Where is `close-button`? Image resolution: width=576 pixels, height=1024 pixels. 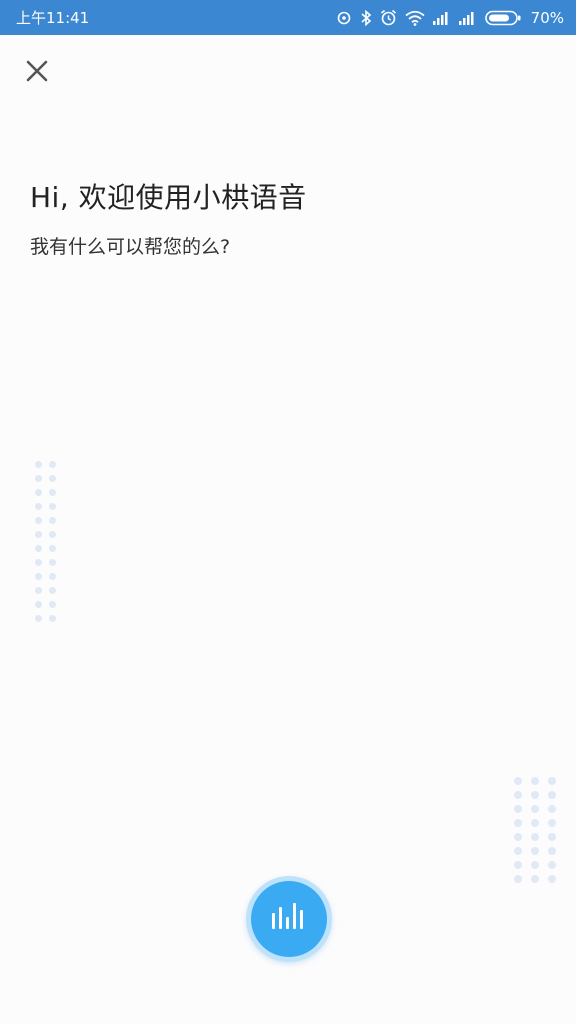 close-button is located at coordinates (37, 73).